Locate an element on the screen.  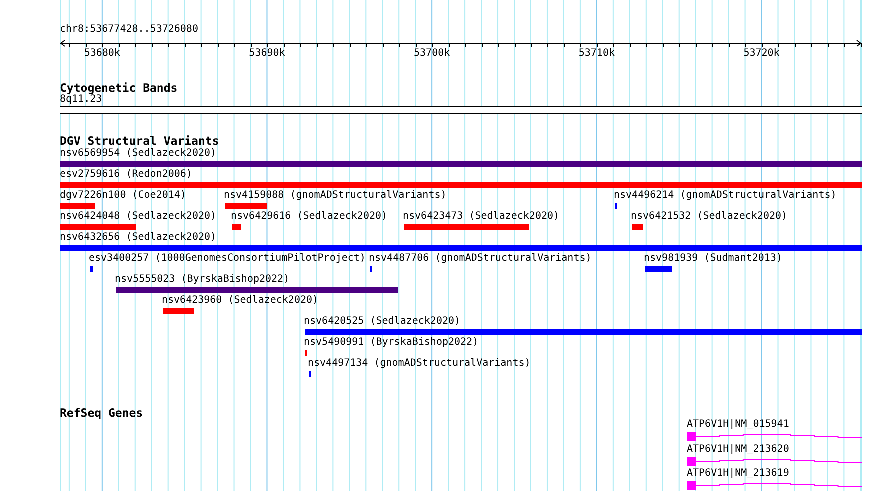
variant-label: nsv4487706 (gnomADStructuralVariants) is located at coordinates (480, 258).